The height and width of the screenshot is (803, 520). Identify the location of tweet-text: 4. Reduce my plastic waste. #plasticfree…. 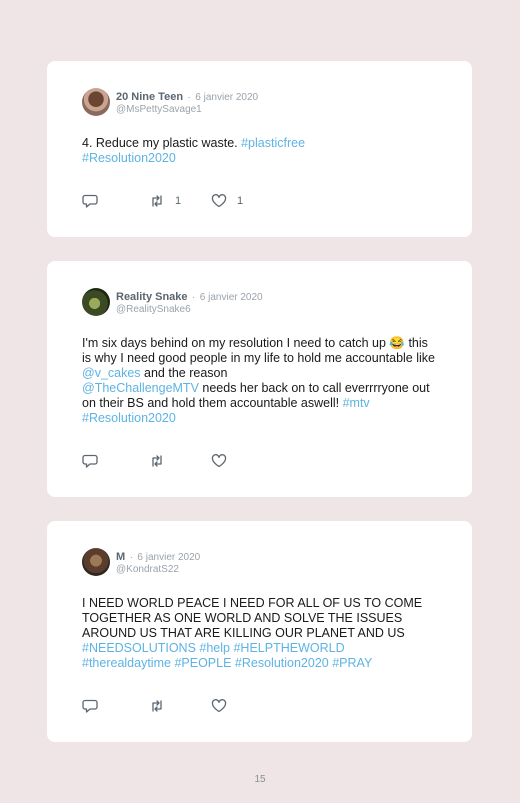
(259, 151).